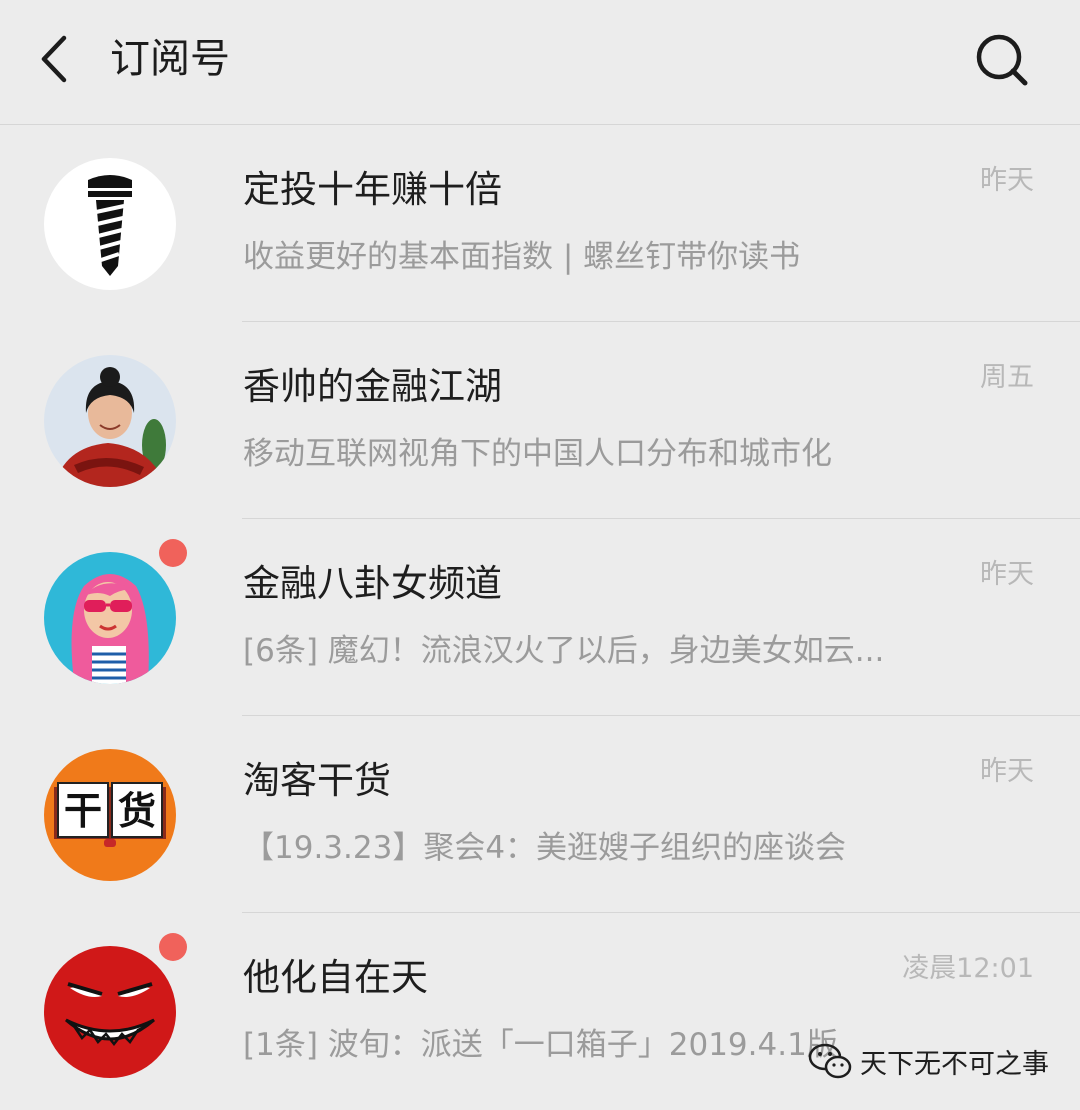 This screenshot has height=1110, width=1080. I want to click on woman-photo-avatar, so click(110, 421).